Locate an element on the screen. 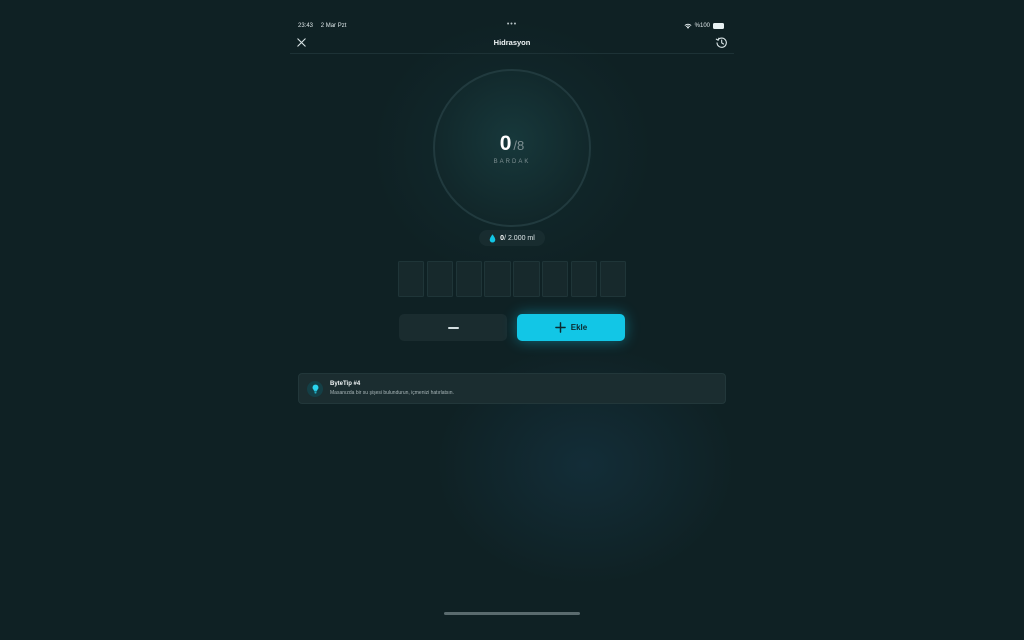 Image resolution: width=1024 pixels, height=640 pixels. minus-icon is located at coordinates (453, 327).